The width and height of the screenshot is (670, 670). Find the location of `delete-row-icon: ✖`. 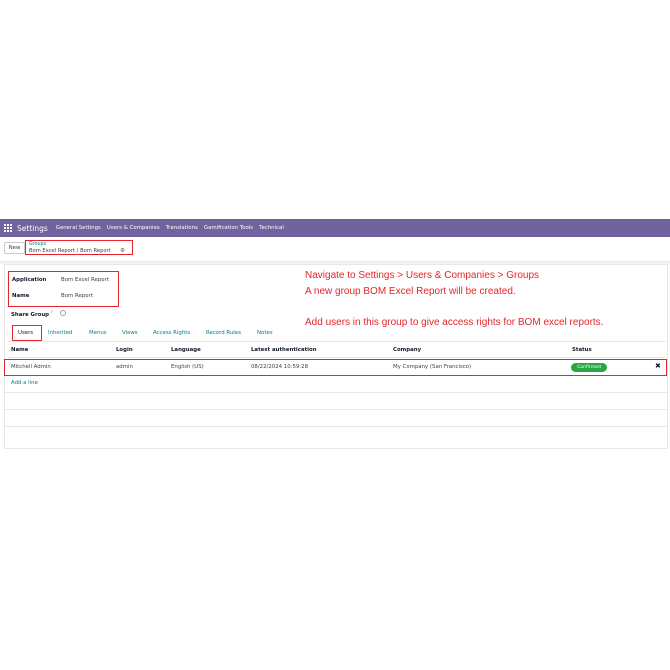

delete-row-icon: ✖ is located at coordinates (658, 366).